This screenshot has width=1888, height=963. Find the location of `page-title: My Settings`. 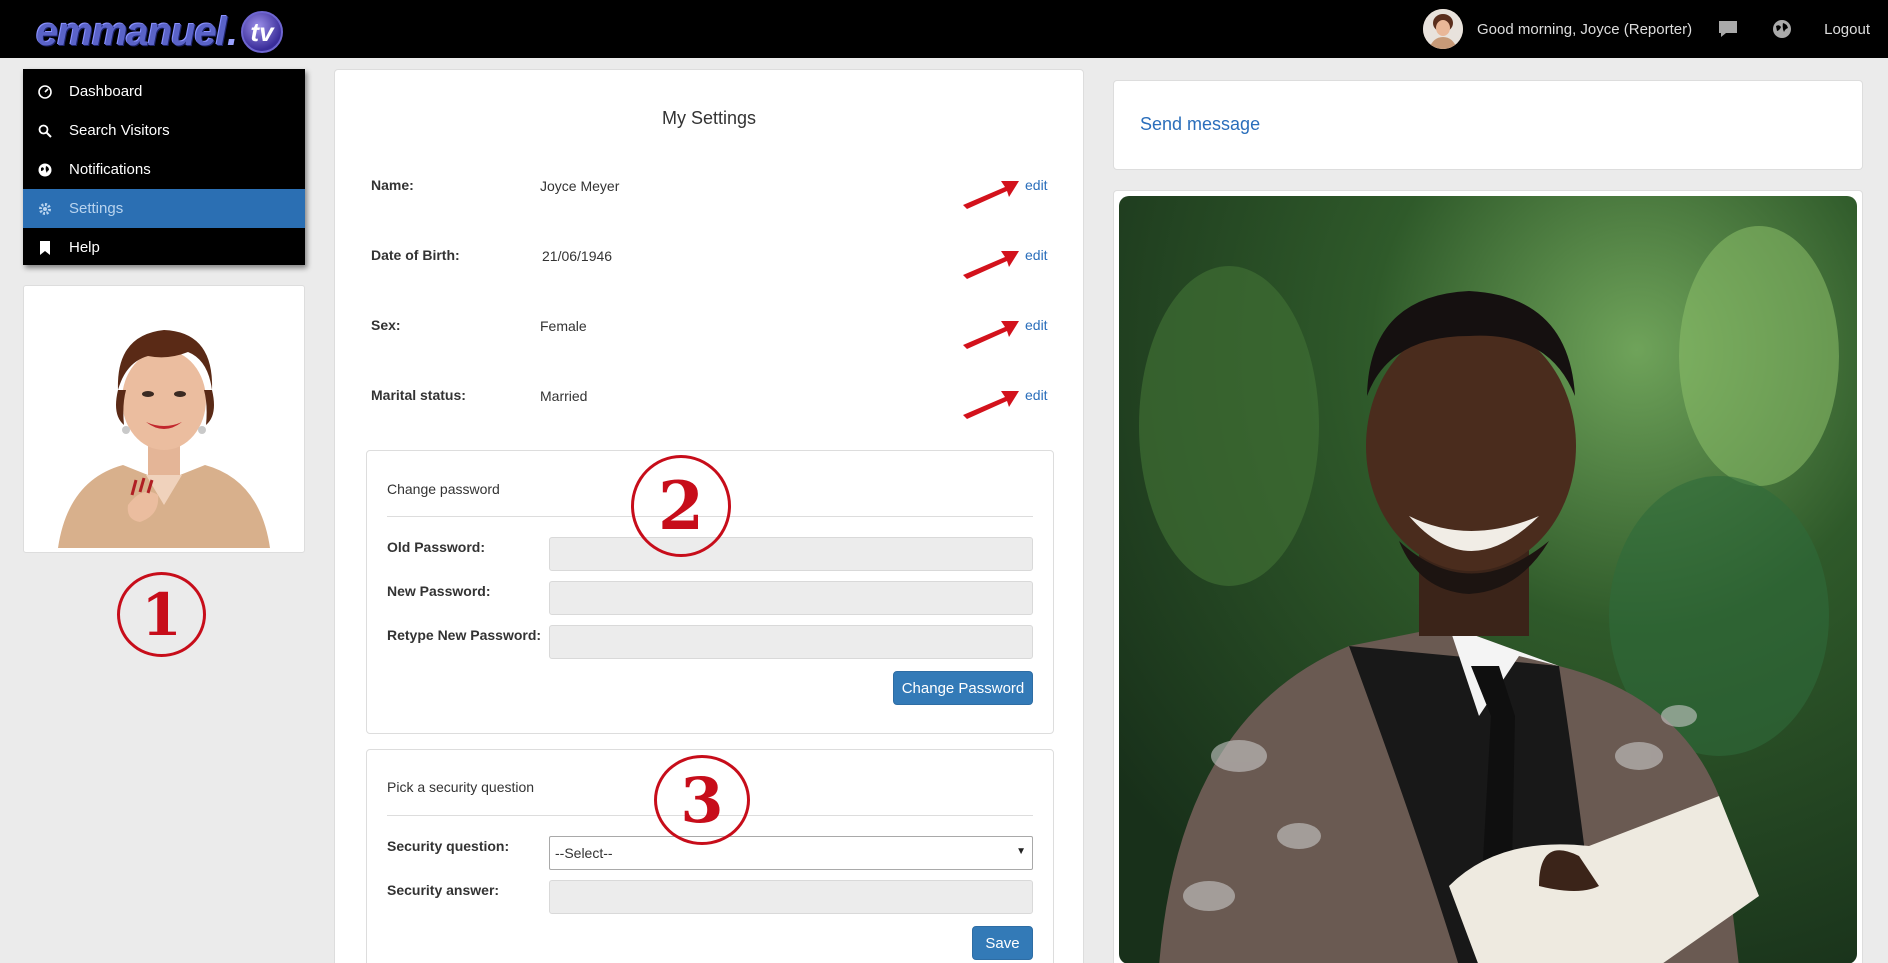

page-title: My Settings is located at coordinates (709, 118).